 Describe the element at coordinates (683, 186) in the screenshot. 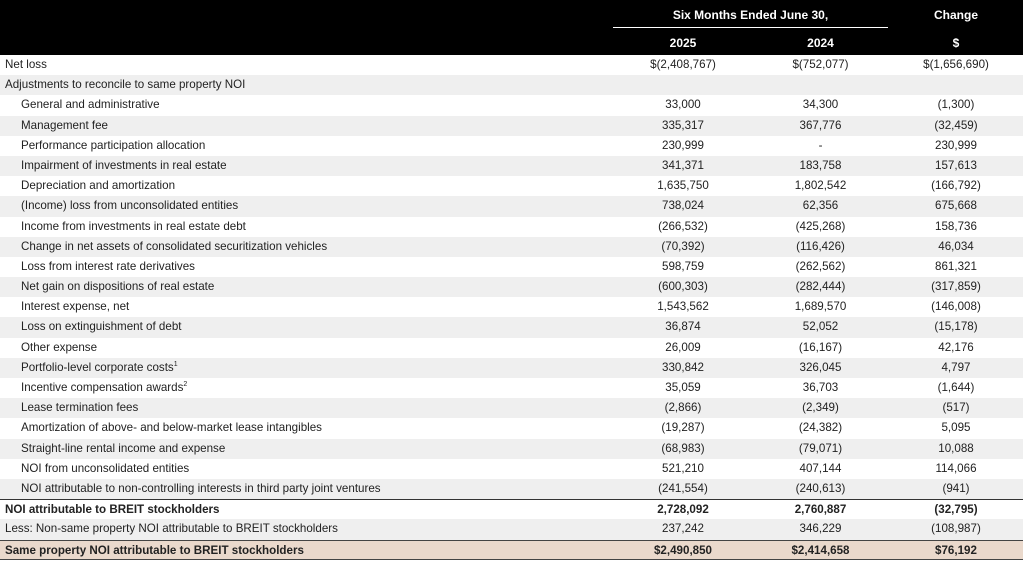

I see `value-2025: 1,635,750` at that location.